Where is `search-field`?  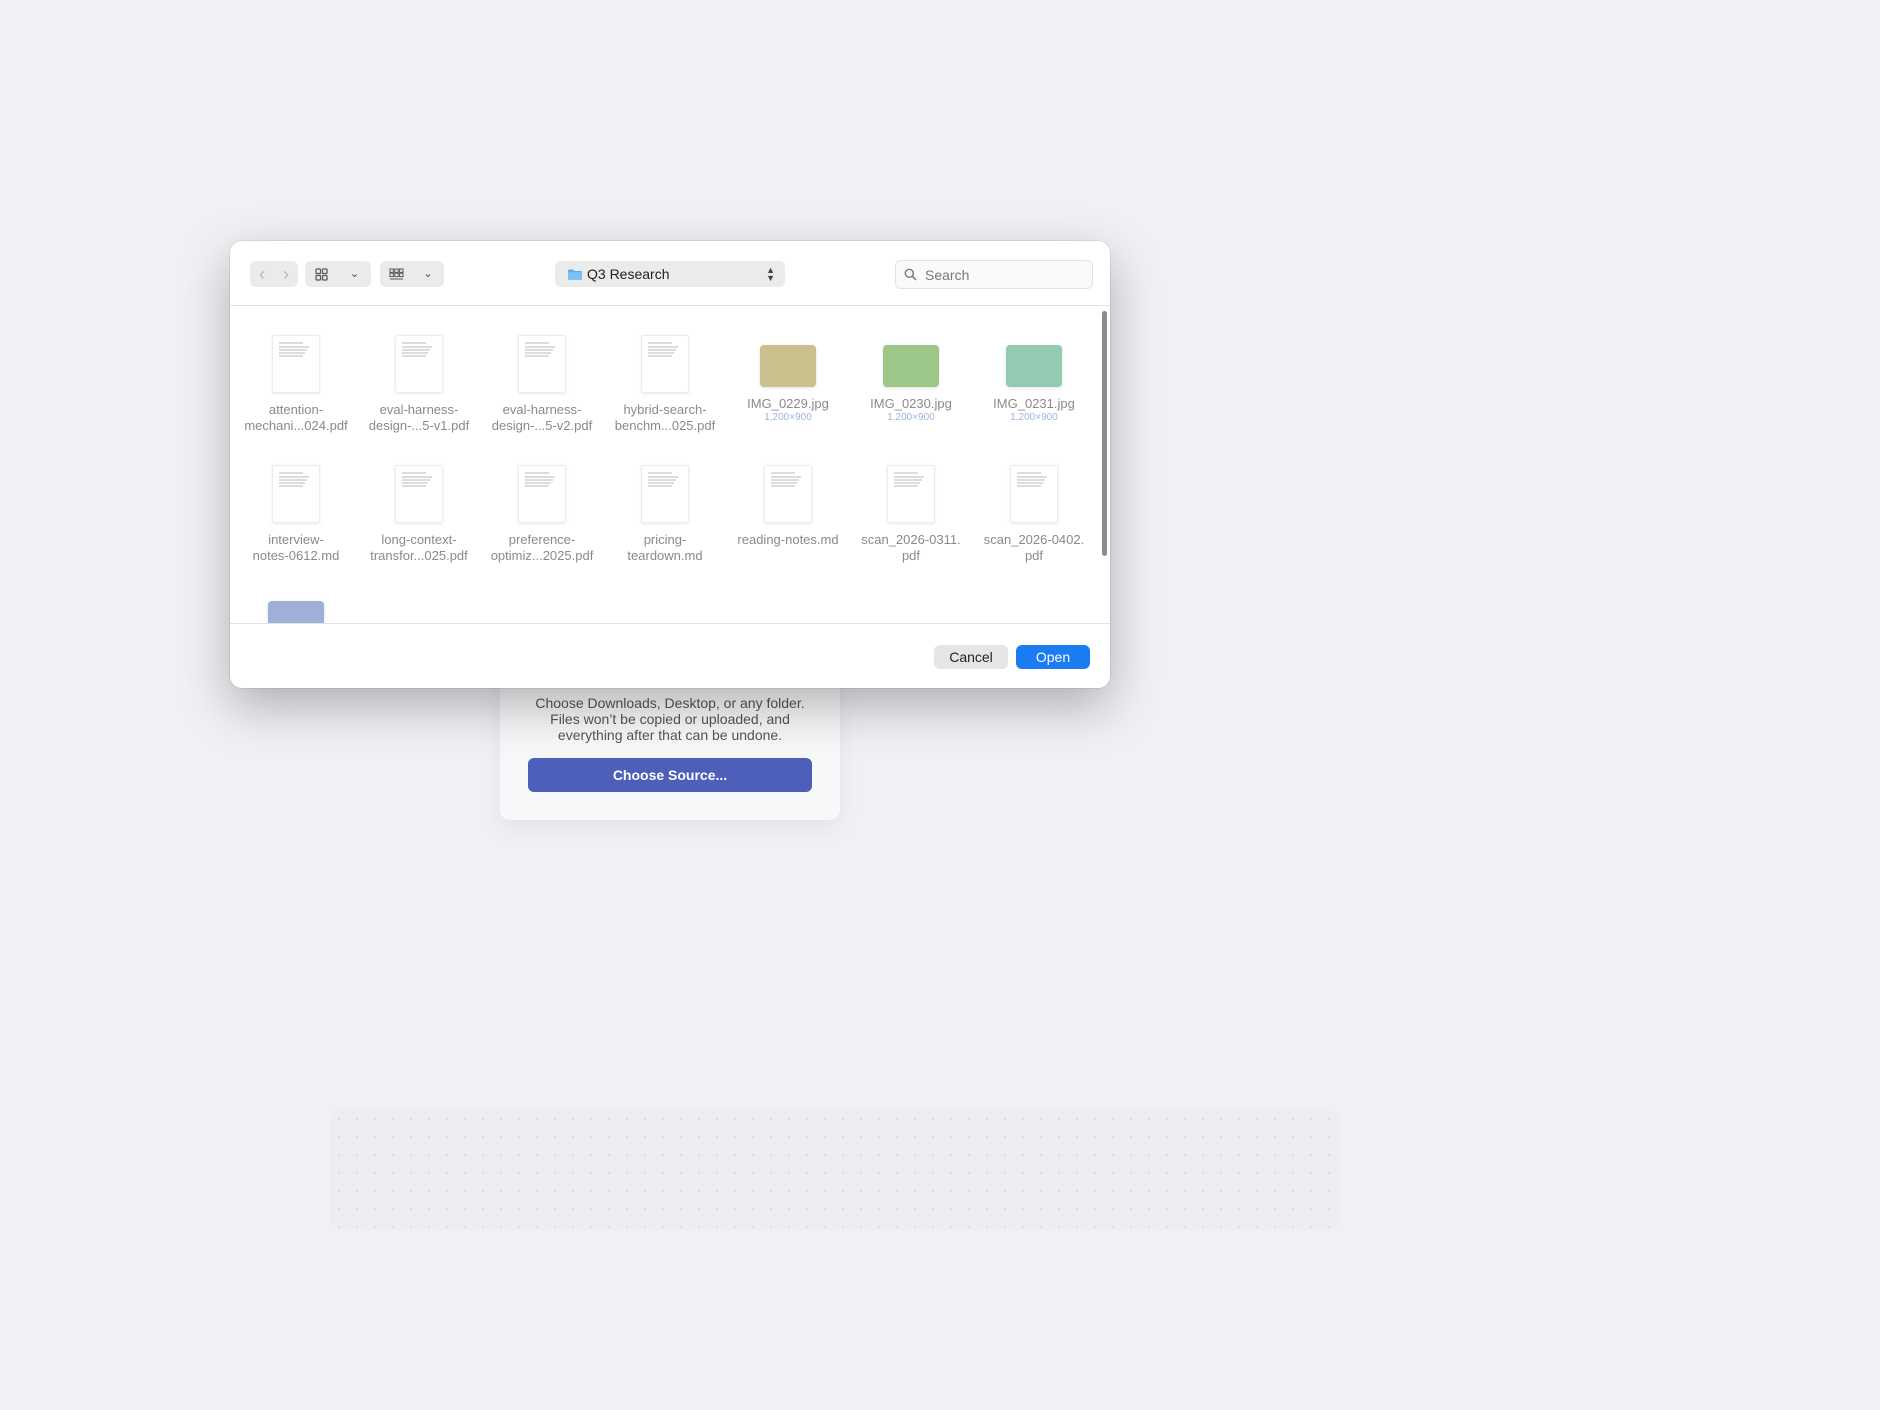 search-field is located at coordinates (994, 274).